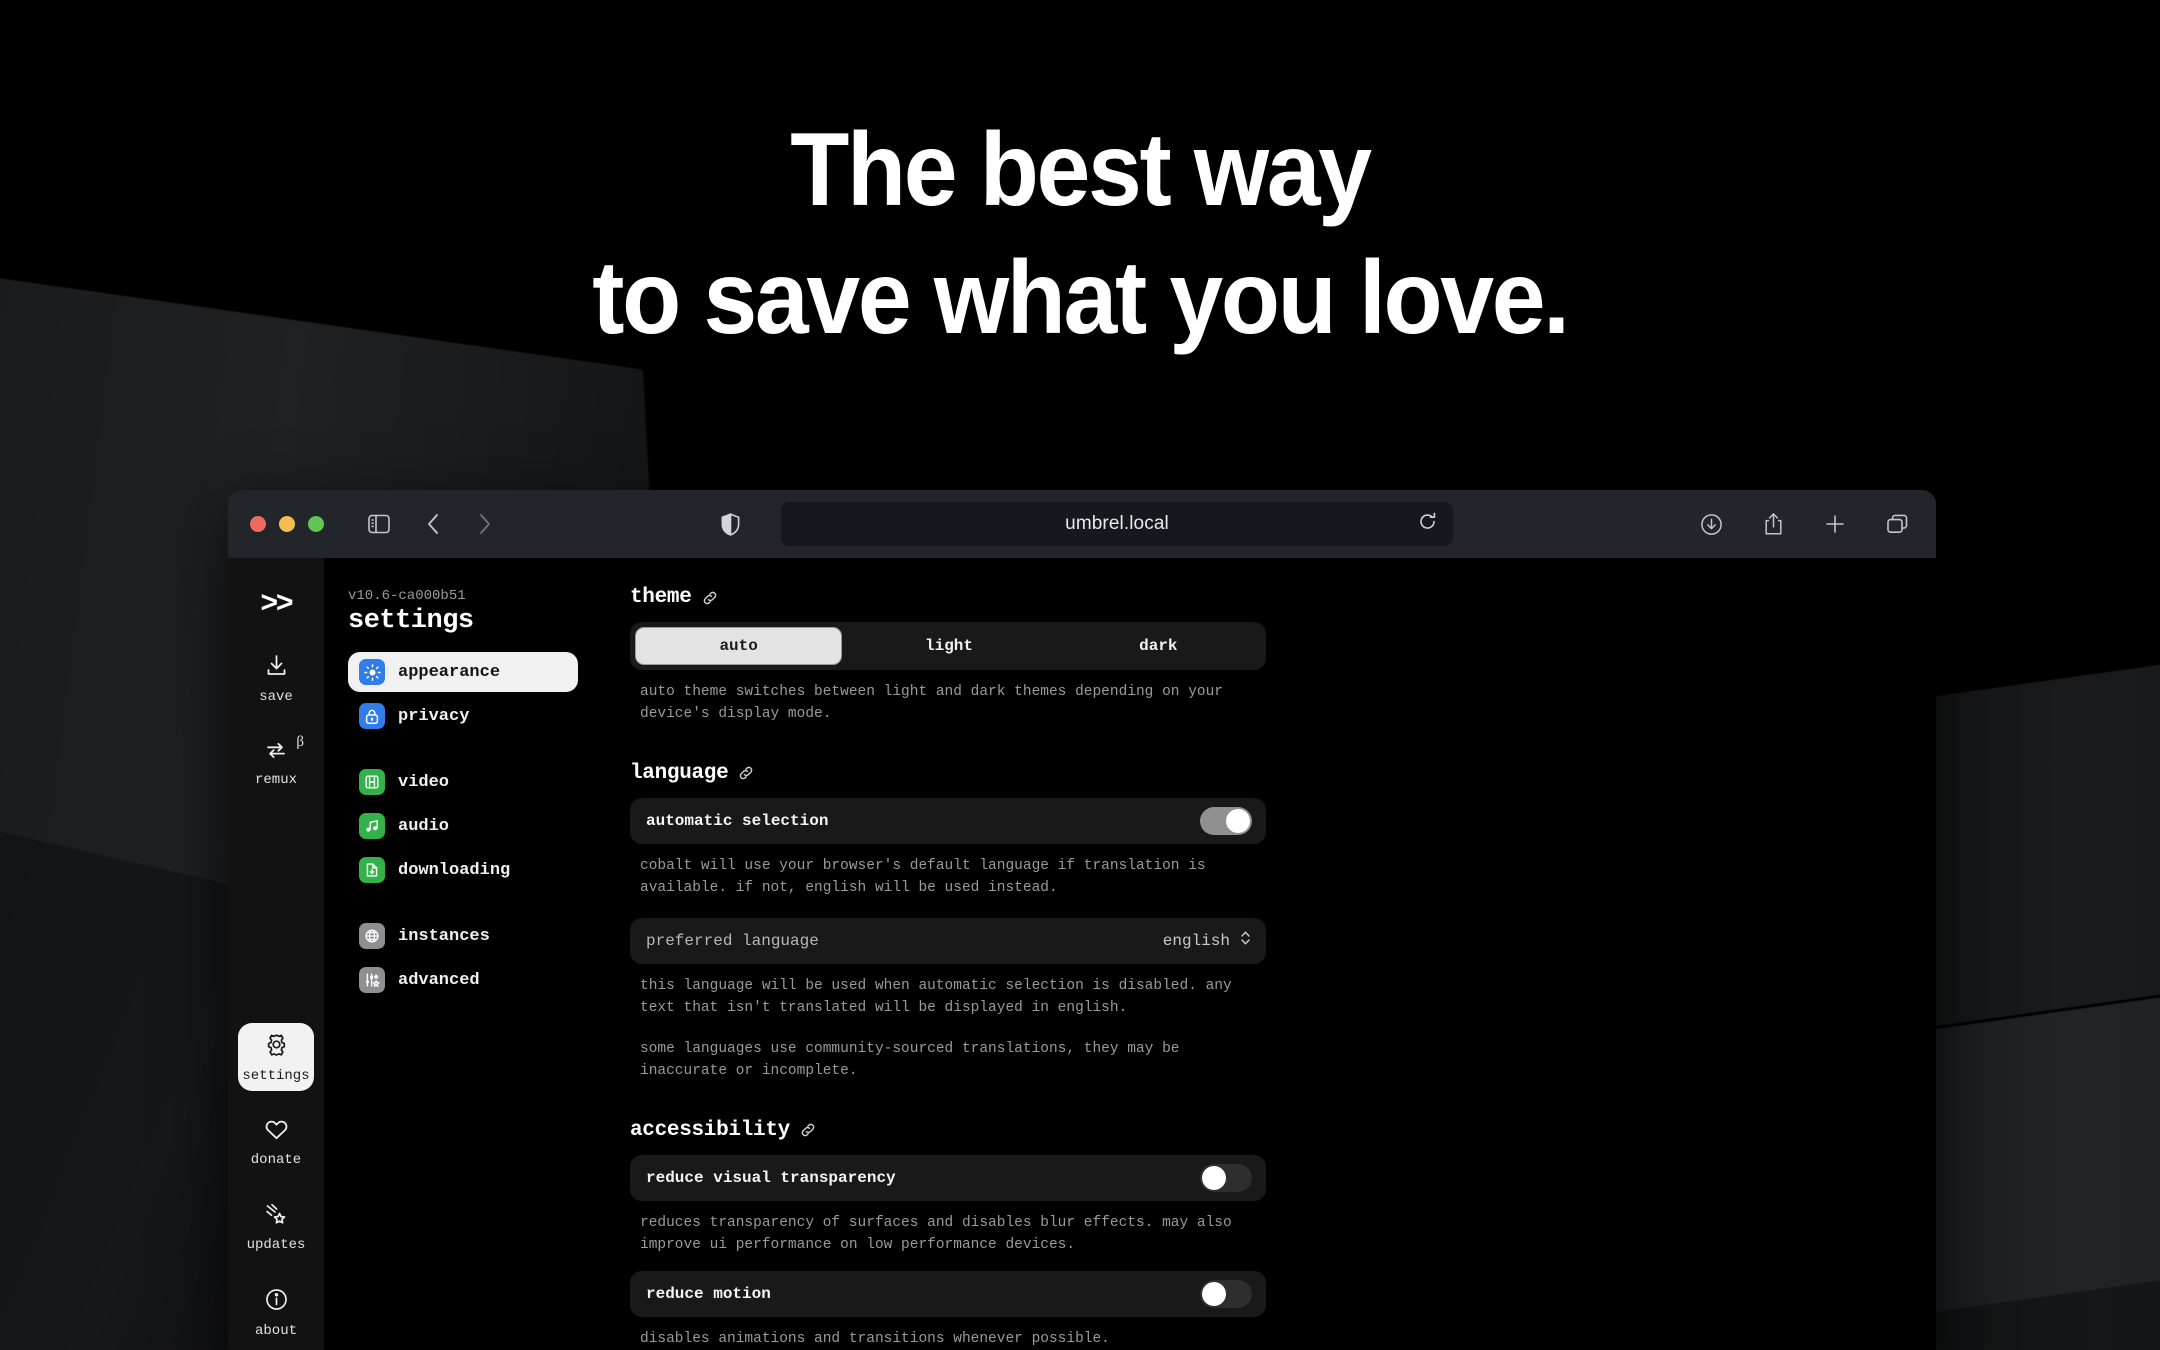 The image size is (2160, 1350). Describe the element at coordinates (1081, 170) in the screenshot. I see `hero-line-1: The best way` at that location.